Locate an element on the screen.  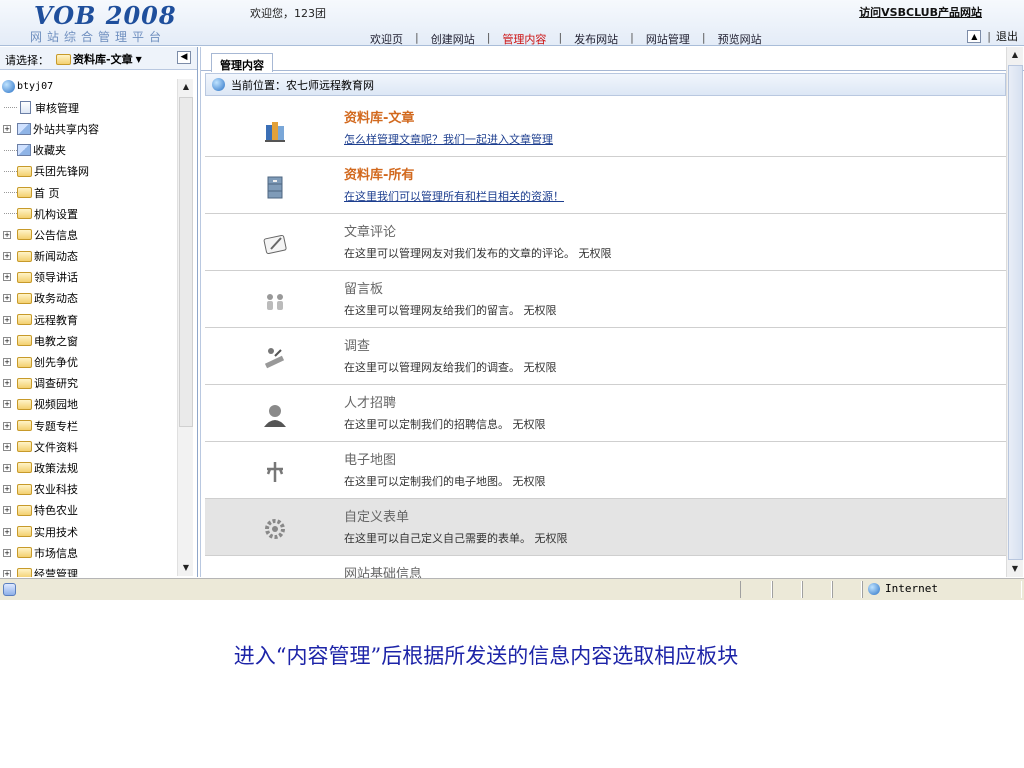
users-icon is located at coordinates (275, 301).